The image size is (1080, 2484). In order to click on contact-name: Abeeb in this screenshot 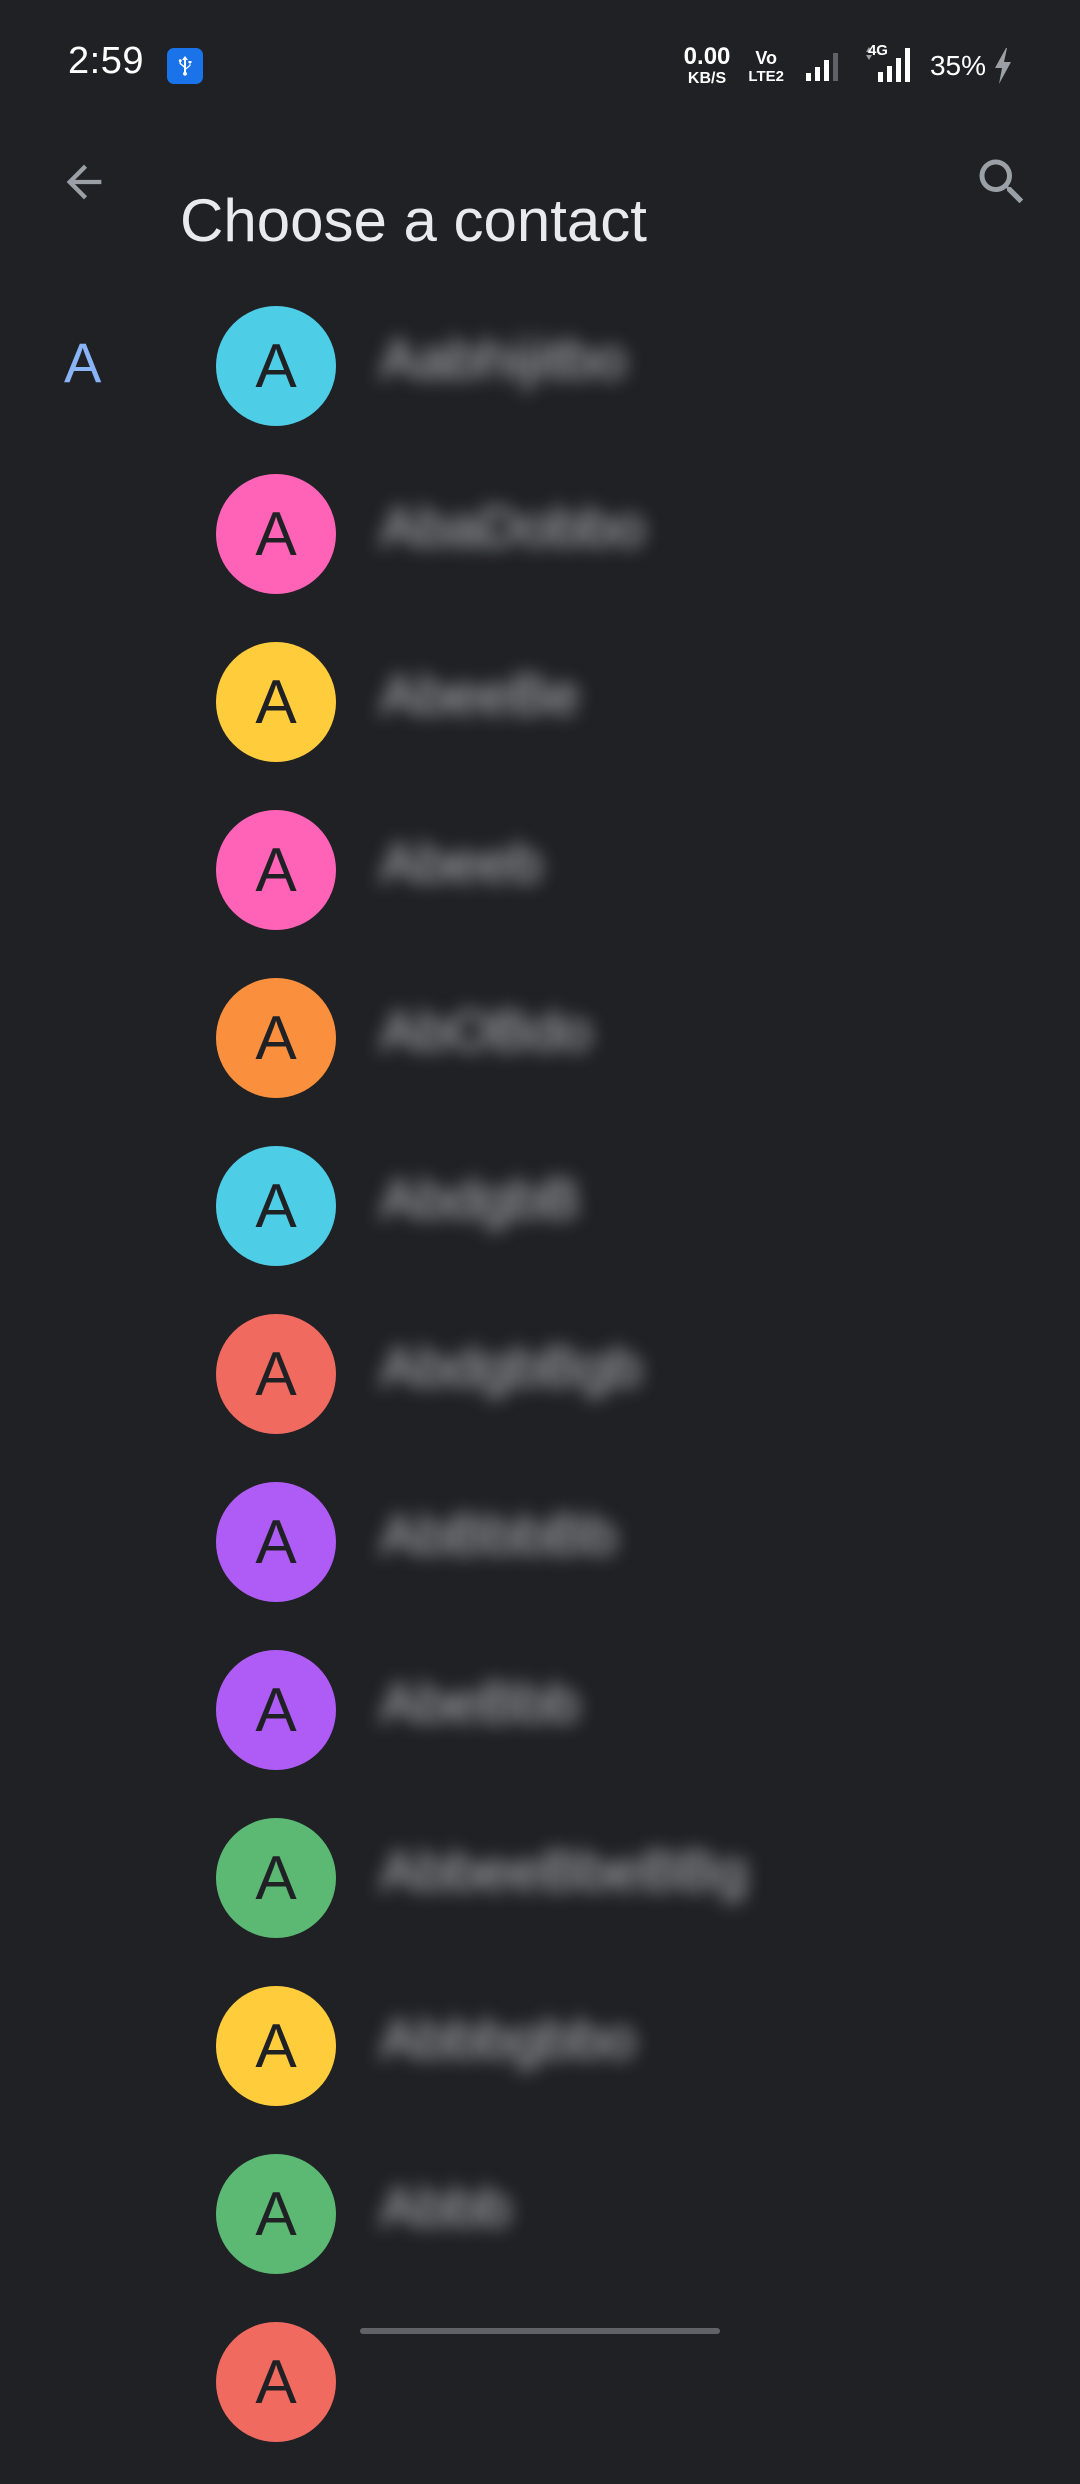, I will do `click(461, 862)`.